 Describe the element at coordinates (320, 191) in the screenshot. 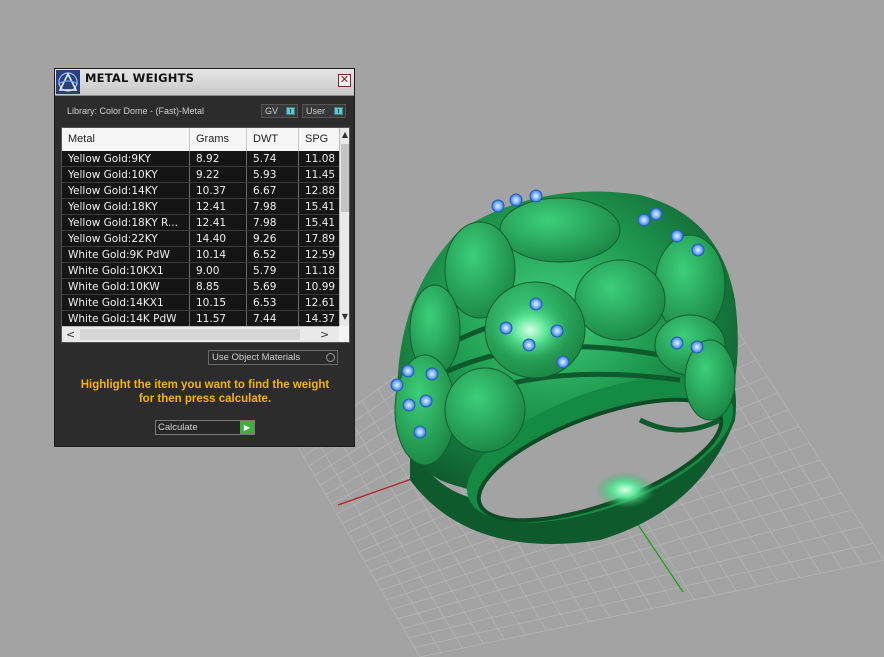

I see `cell-spg: 12.88` at that location.